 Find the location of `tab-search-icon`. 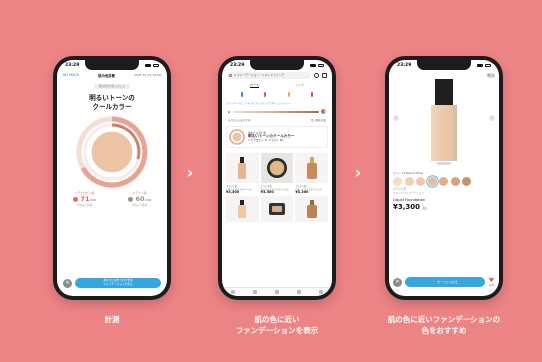

tab-search-icon is located at coordinates (255, 292).